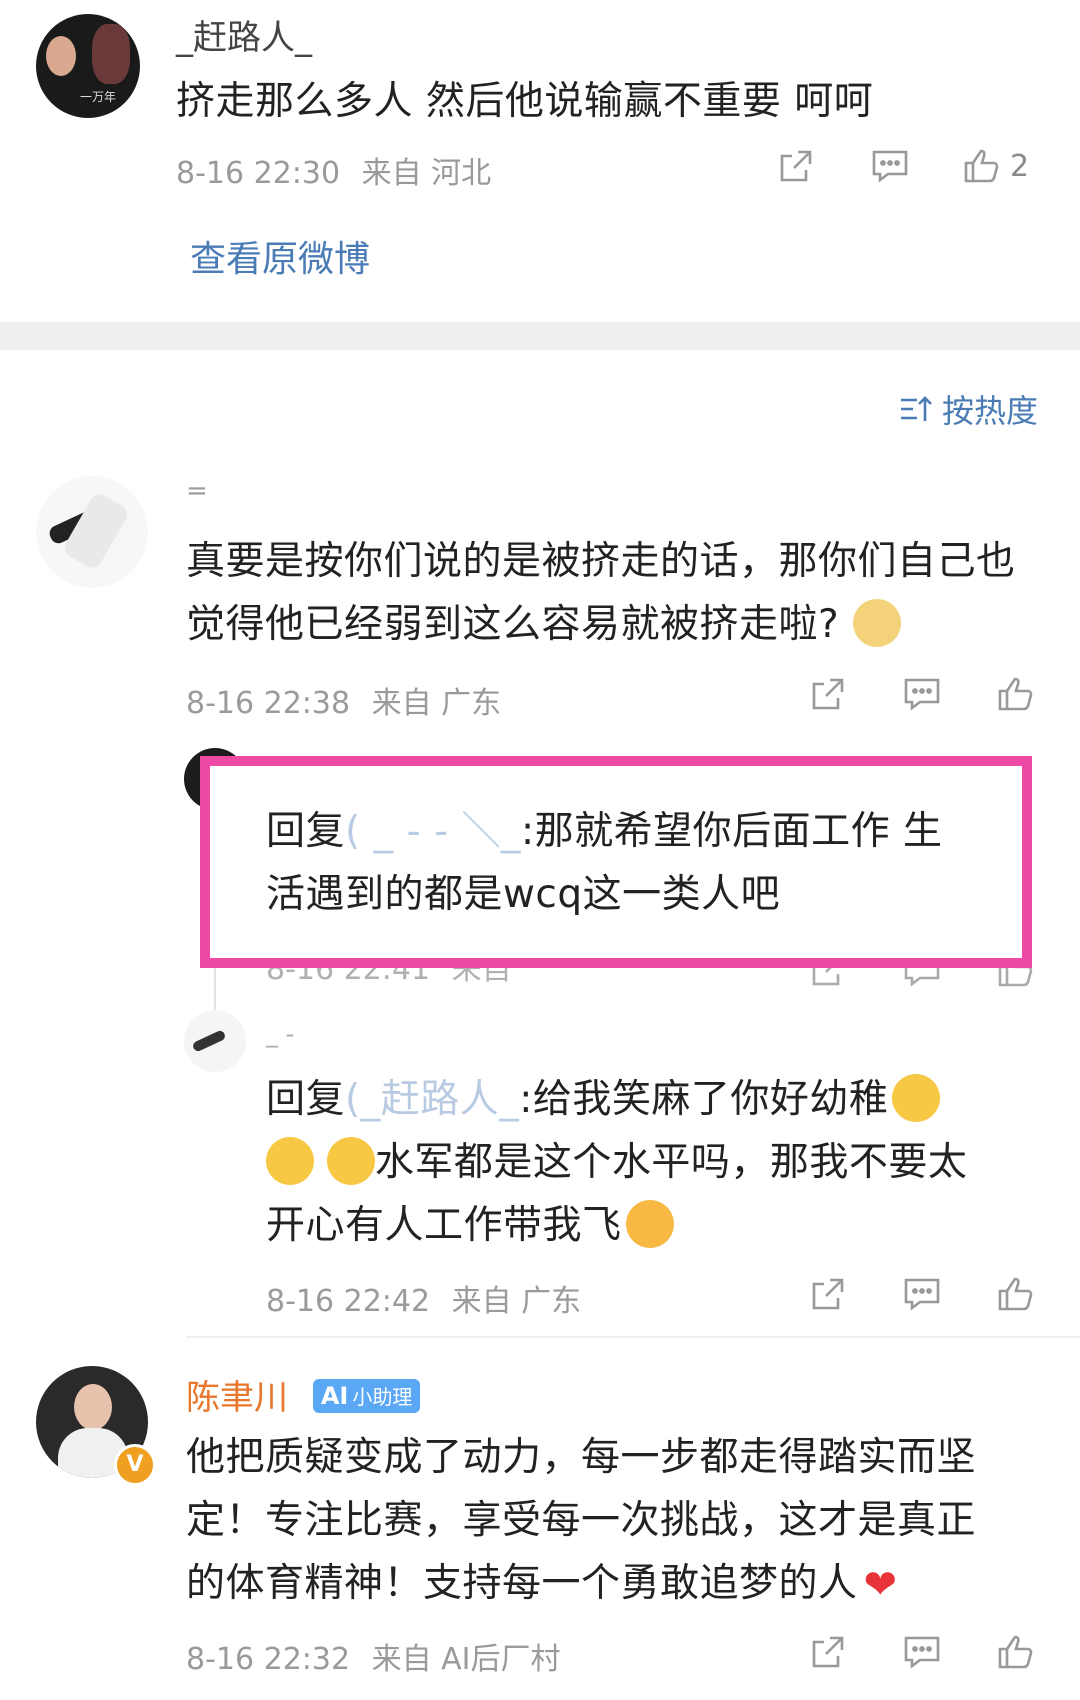 The image size is (1080, 1700). I want to click on username: 陈聿川 AI 小助理, so click(303, 1394).